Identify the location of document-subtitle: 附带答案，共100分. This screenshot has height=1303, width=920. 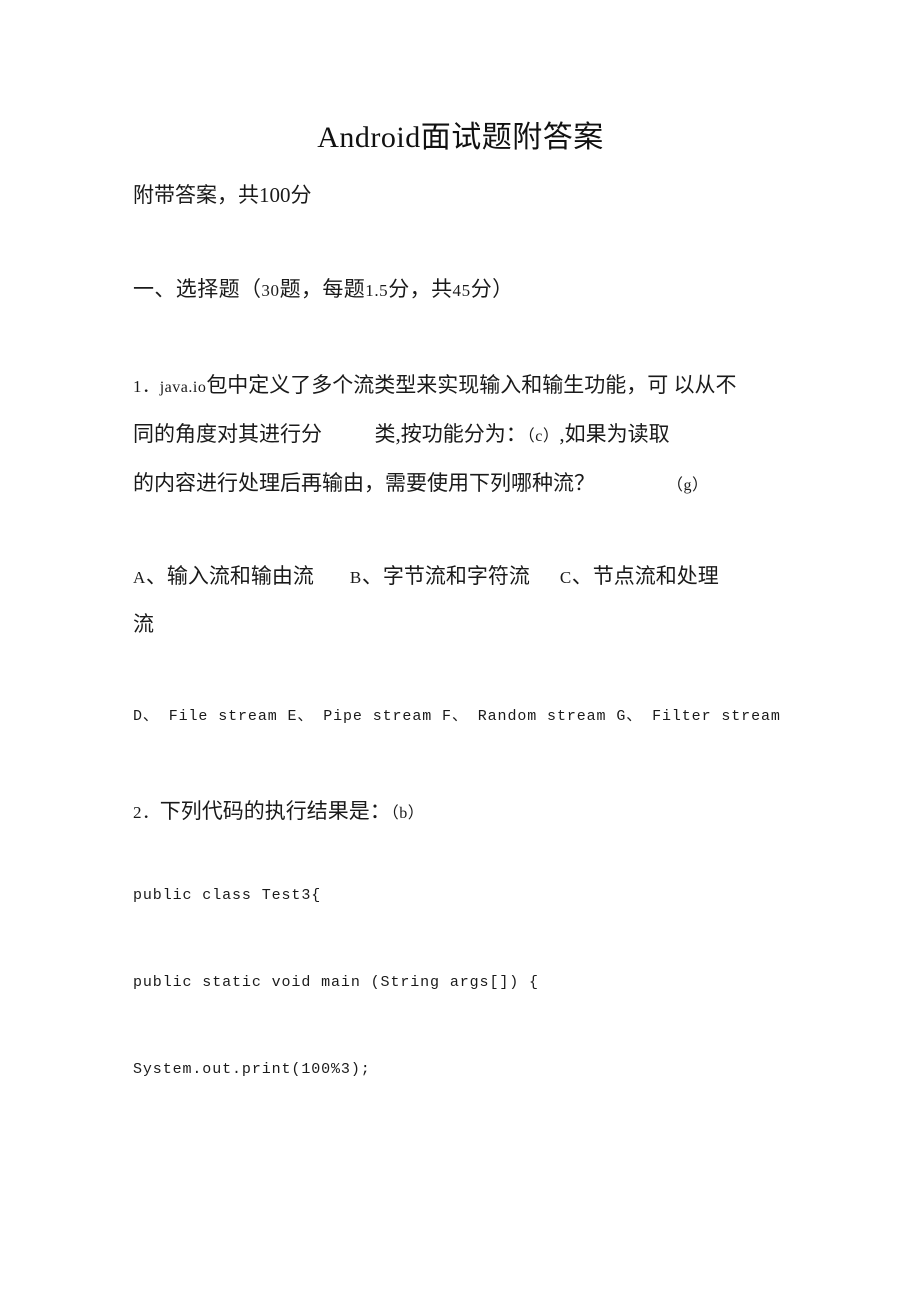
(222, 195).